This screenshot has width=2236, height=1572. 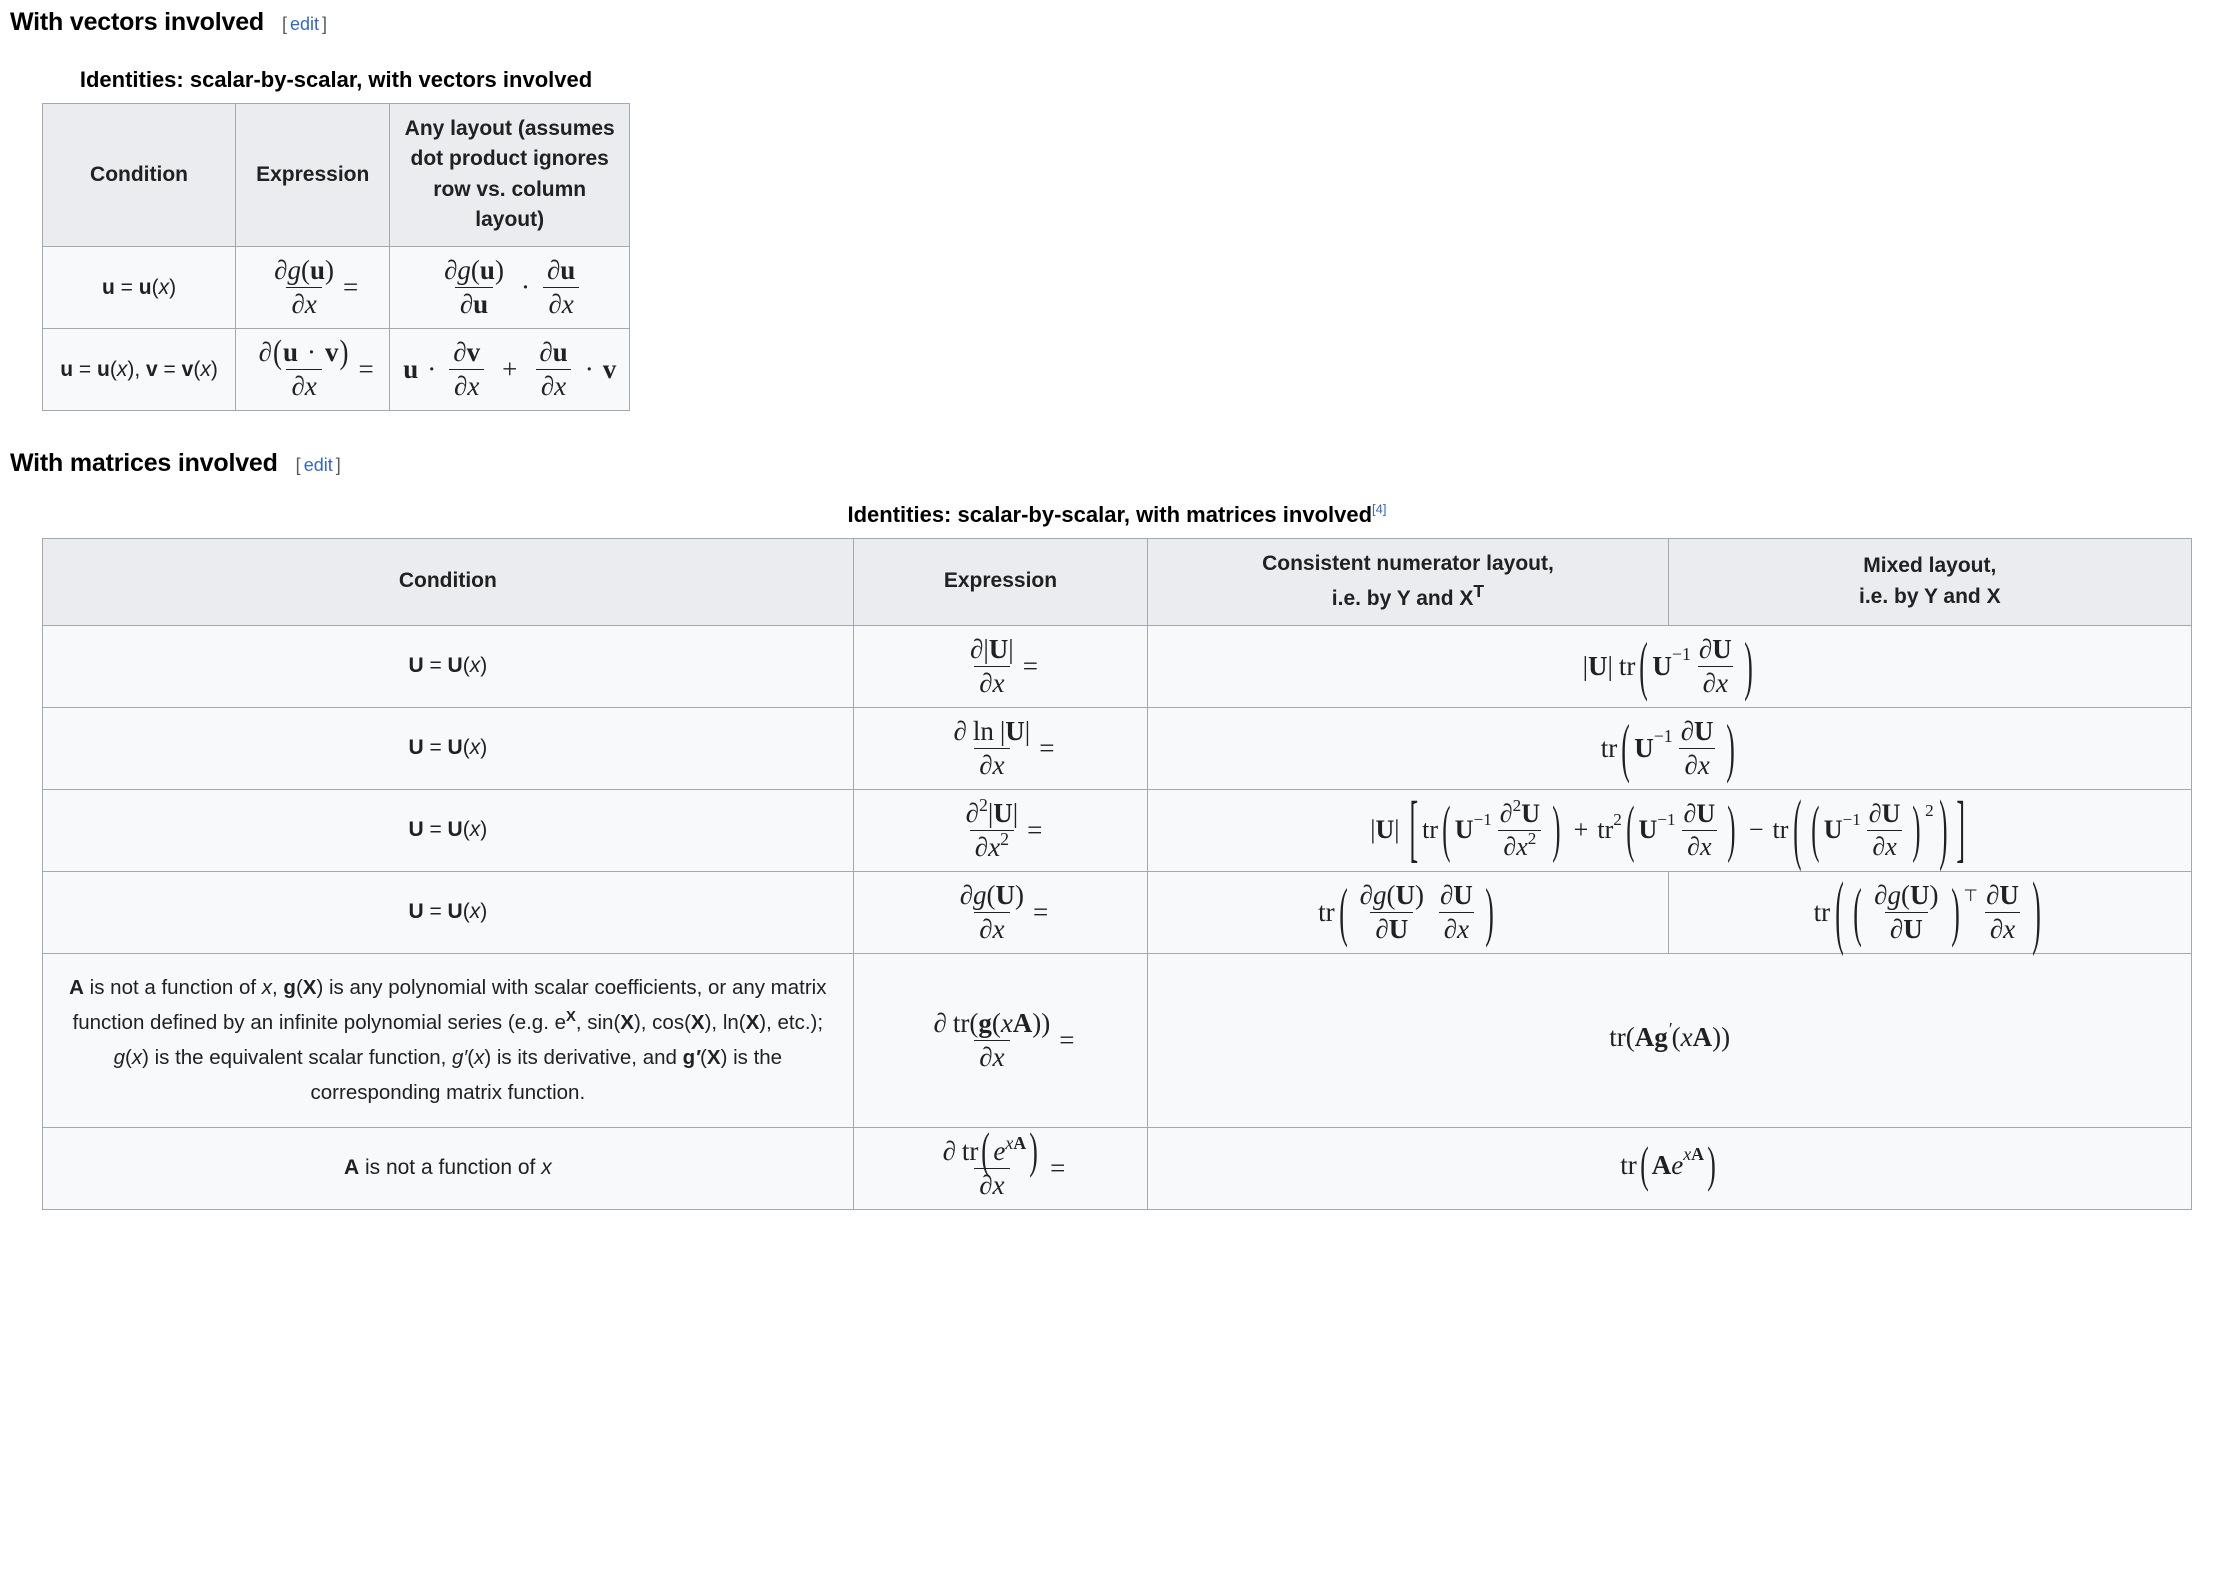 I want to click on cell-expression: ∂ ln |U| ∂x =, so click(x=1000, y=748).